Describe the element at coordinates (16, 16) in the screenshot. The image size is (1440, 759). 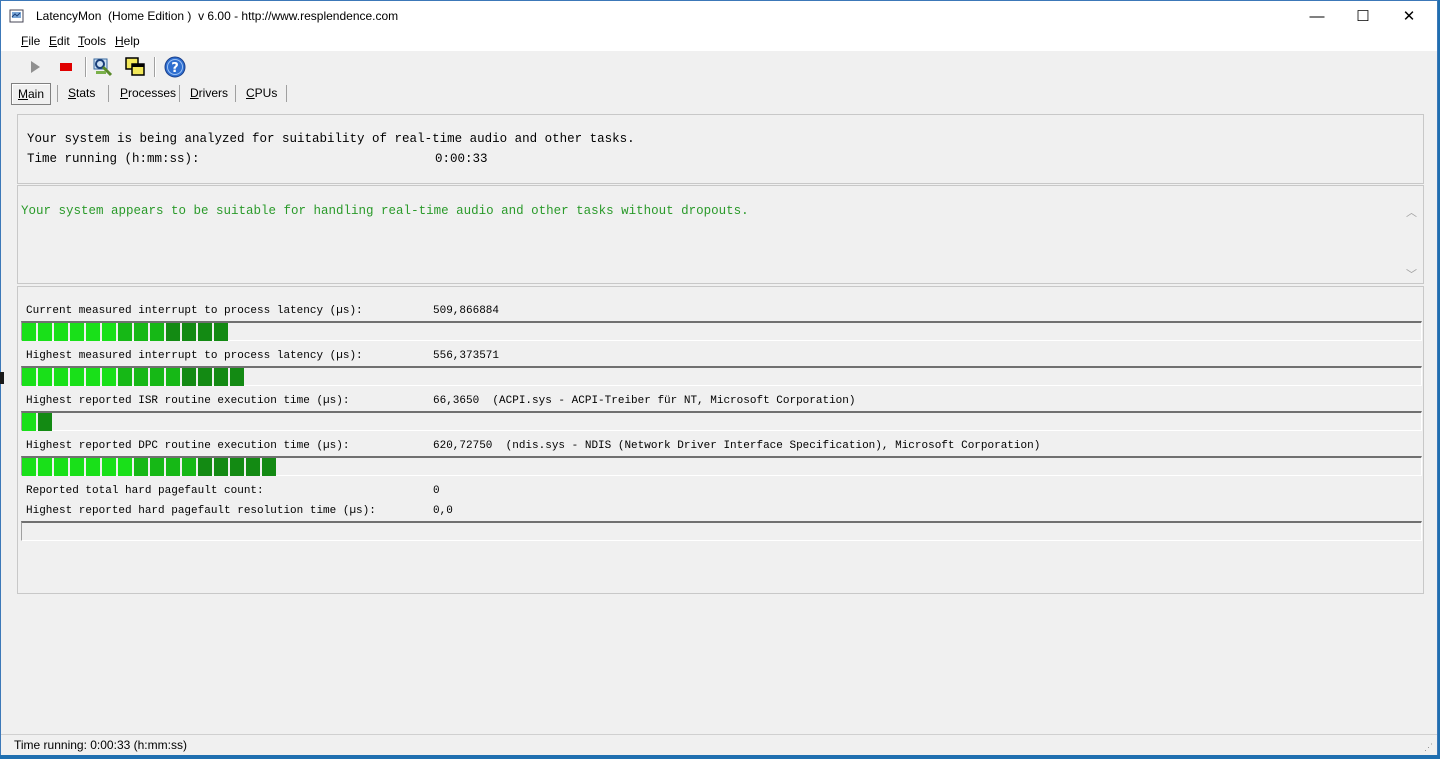
I see `app-icon` at that location.